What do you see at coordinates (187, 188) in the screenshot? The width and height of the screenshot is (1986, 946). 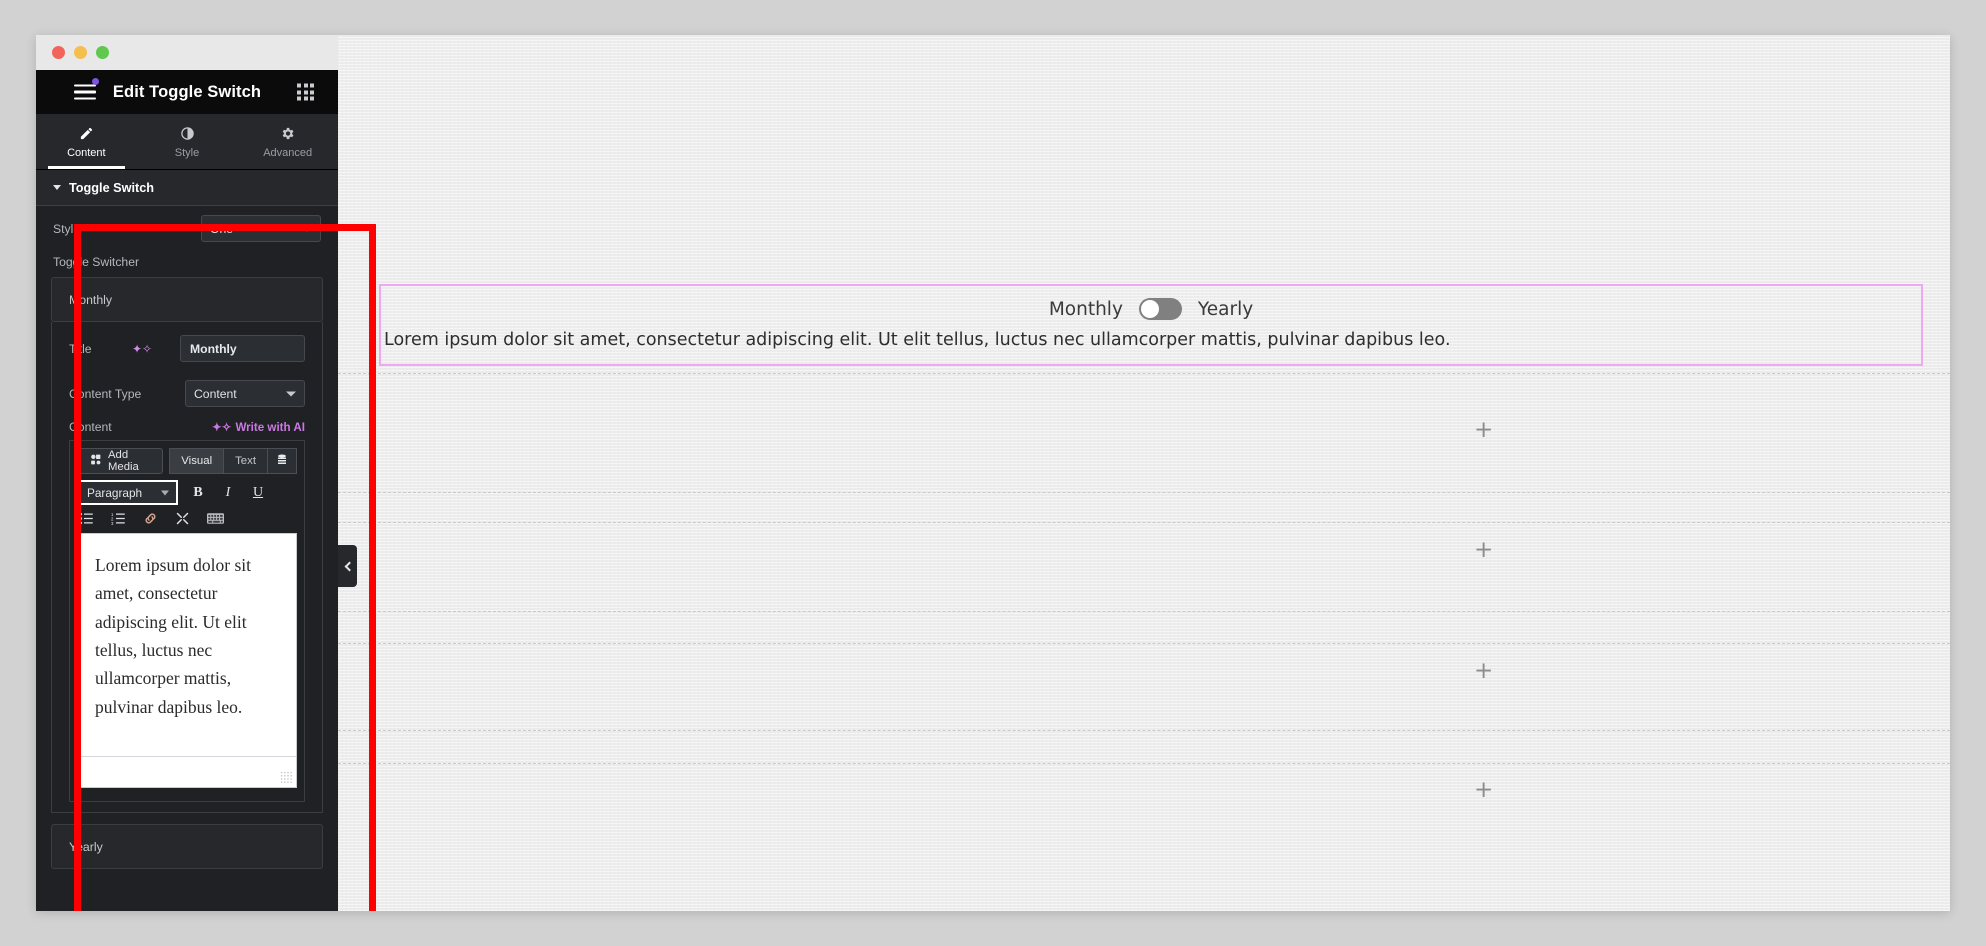 I see `section-toggle-switch-header: Toggle Switch` at bounding box center [187, 188].